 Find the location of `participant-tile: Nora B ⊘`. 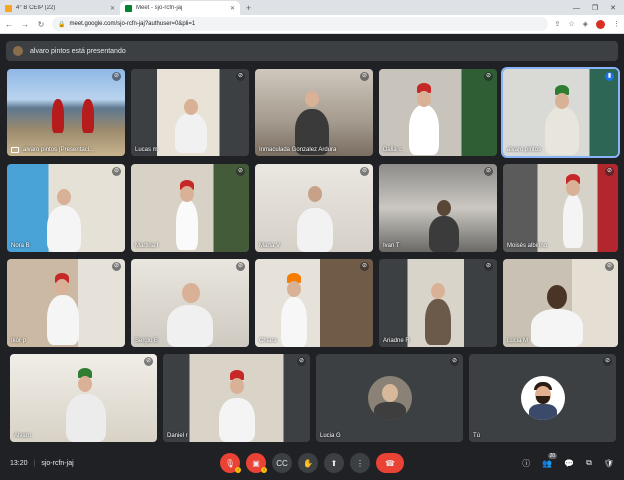

participant-tile: Nora B ⊘ is located at coordinates (66, 208).